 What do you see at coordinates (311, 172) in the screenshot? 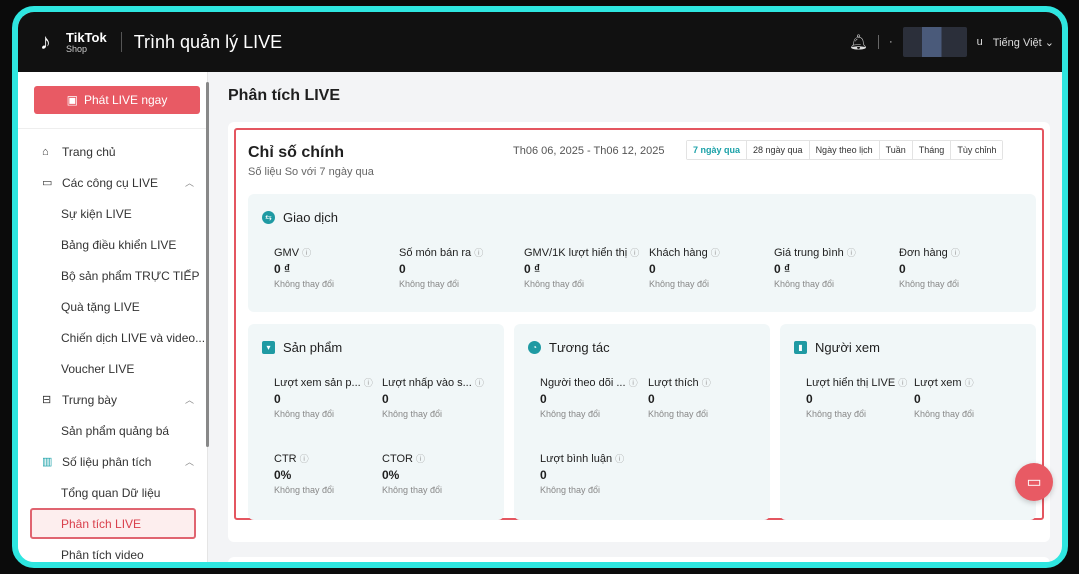
I see `section-subtitle: Số liệu So với 7 ngày qua` at bounding box center [311, 172].